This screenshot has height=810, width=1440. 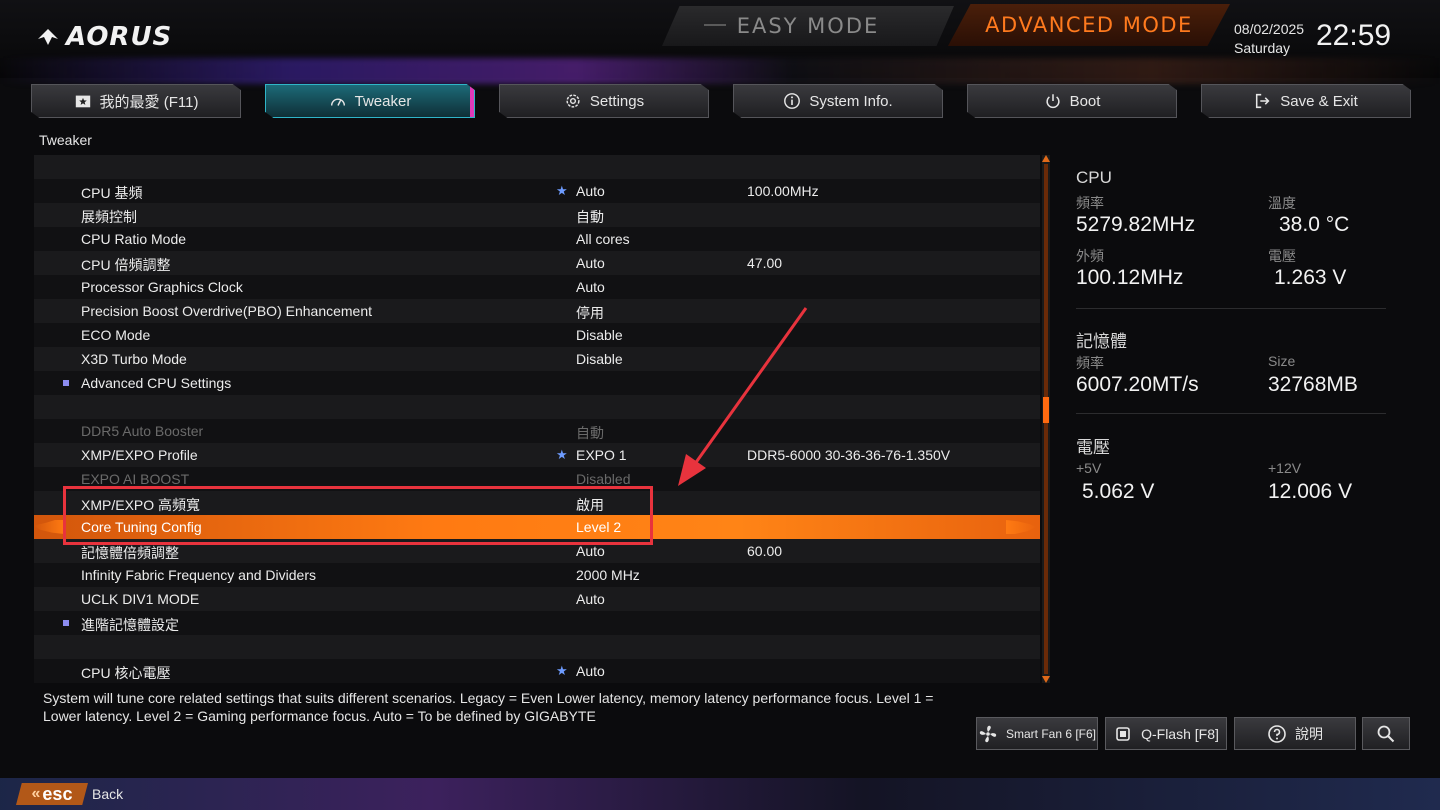 I want to click on help-button: 說明, so click(x=1295, y=733).